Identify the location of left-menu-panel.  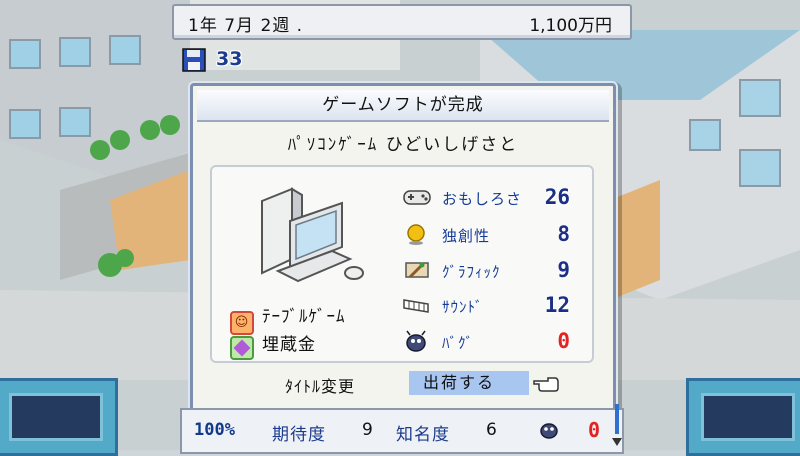
(59, 417).